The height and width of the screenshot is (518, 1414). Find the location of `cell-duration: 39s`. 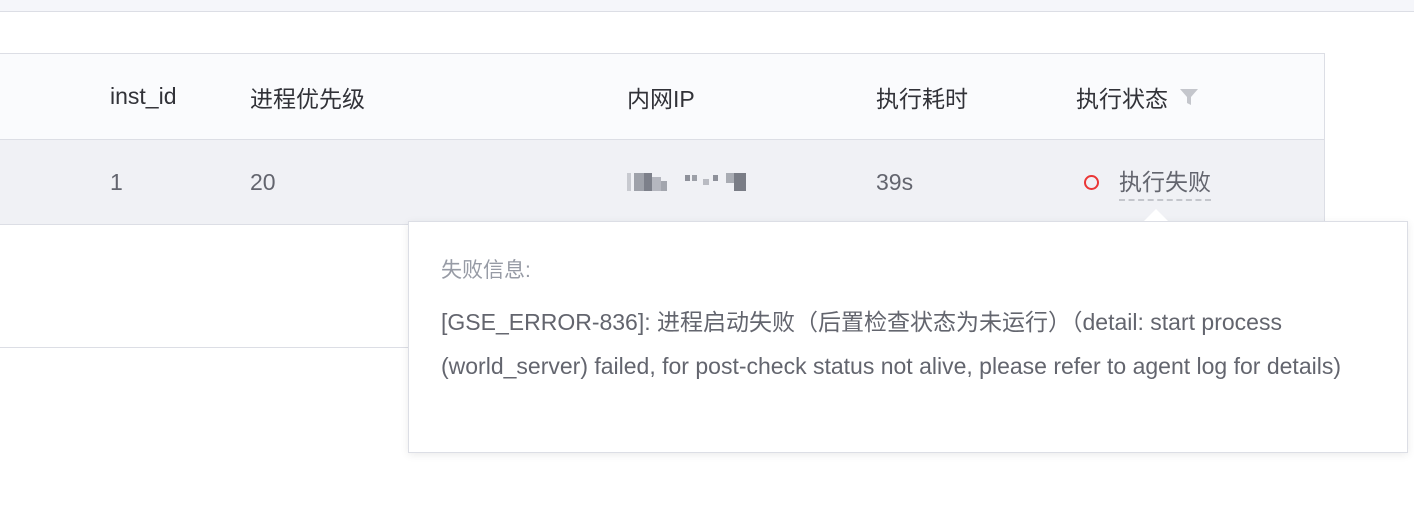

cell-duration: 39s is located at coordinates (895, 181).